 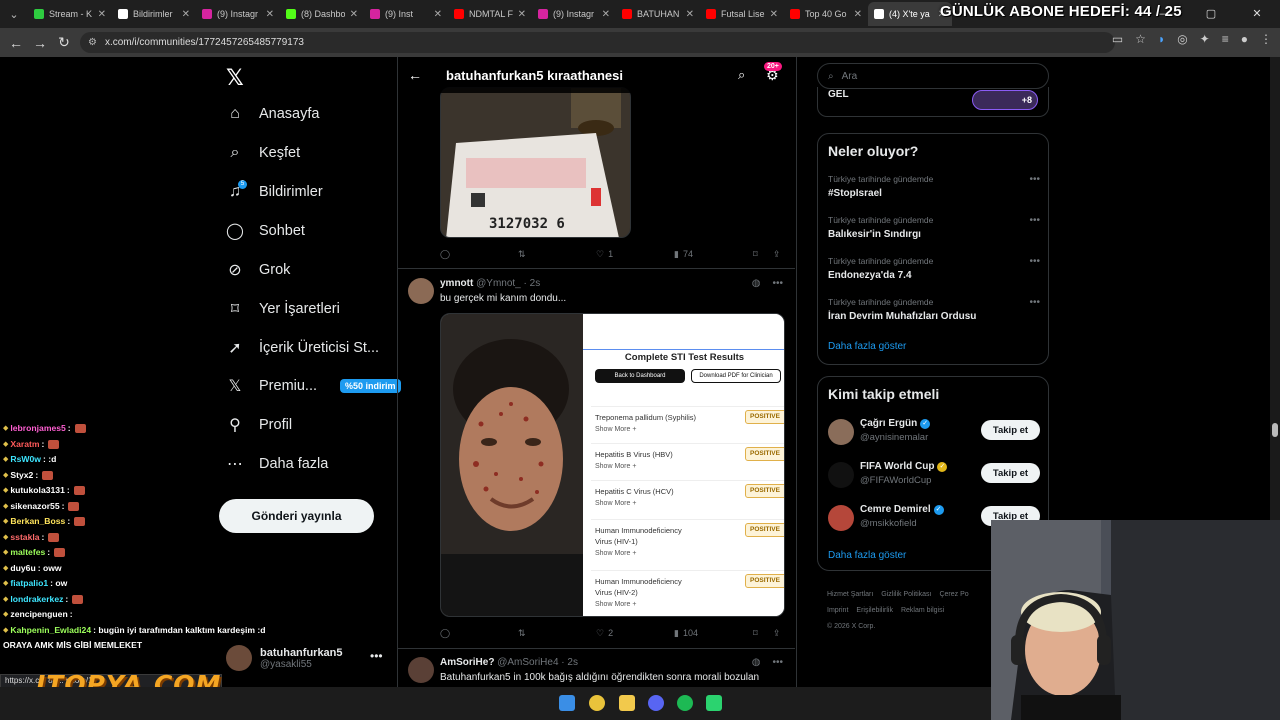 What do you see at coordinates (258, 270) in the screenshot?
I see `nav-item: ⊘ Grok` at bounding box center [258, 270].